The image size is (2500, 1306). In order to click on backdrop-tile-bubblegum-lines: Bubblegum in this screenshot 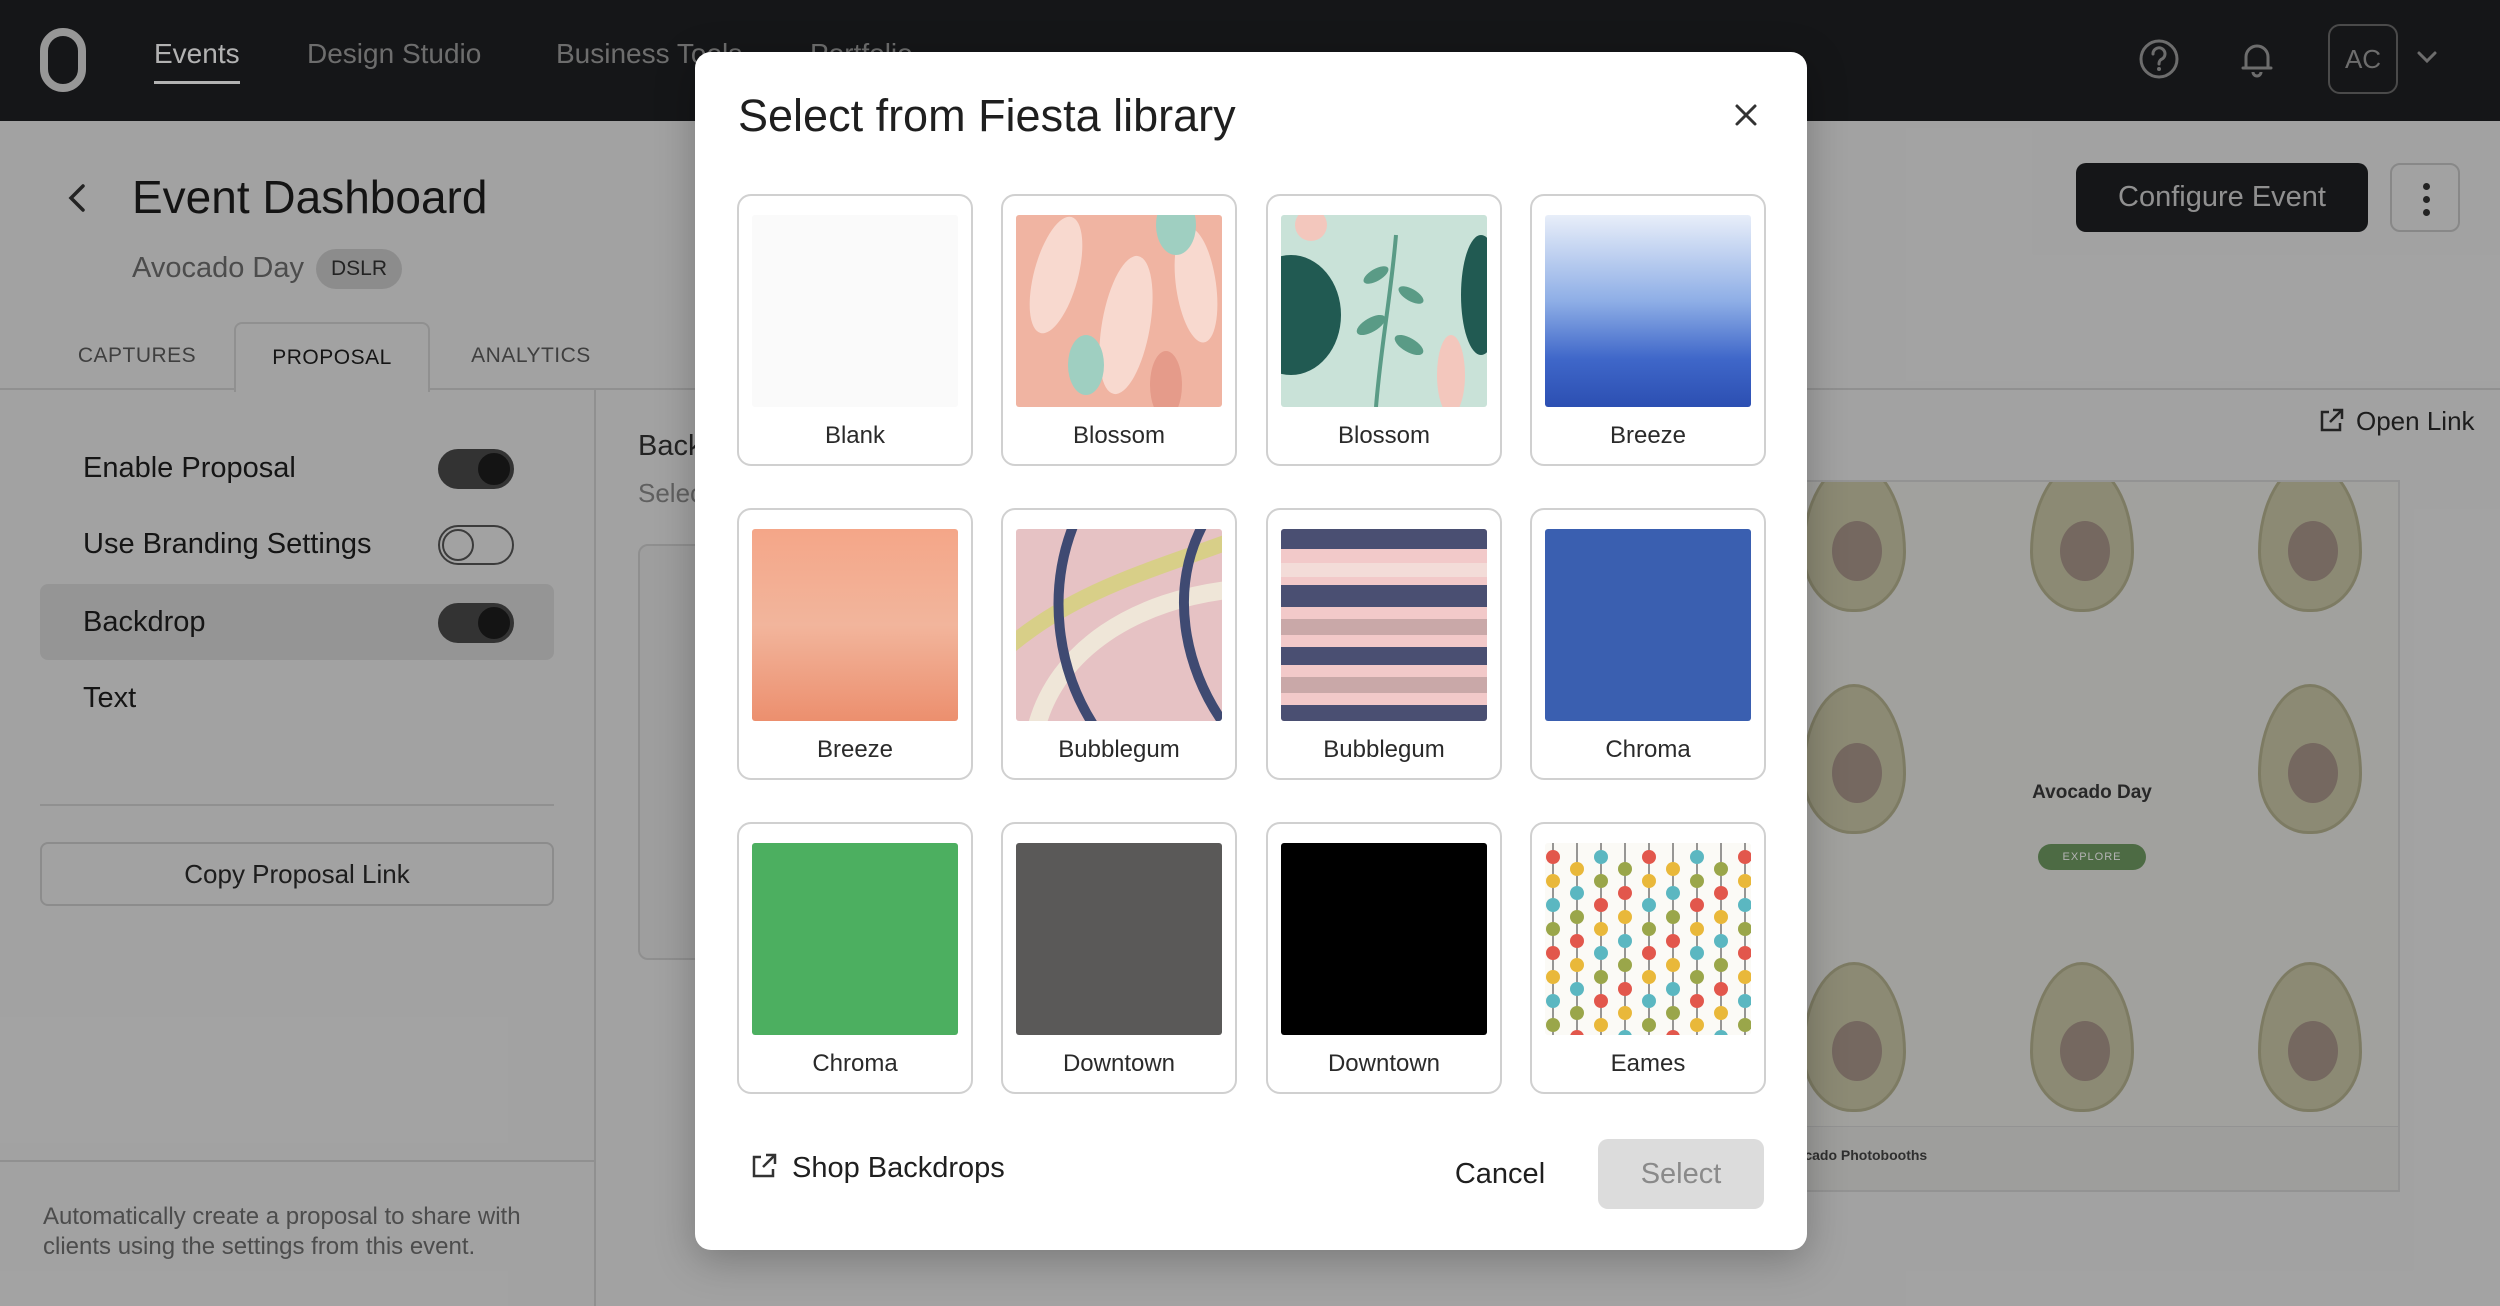, I will do `click(1119, 644)`.